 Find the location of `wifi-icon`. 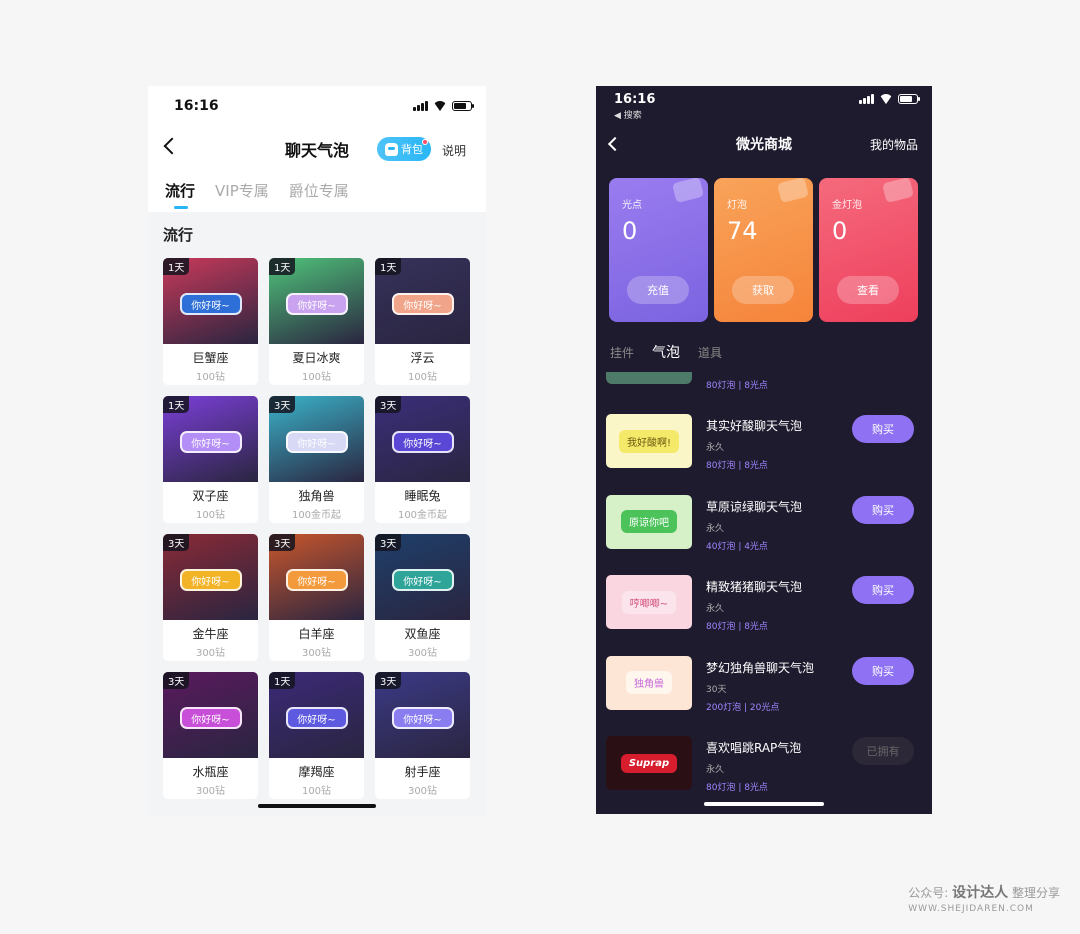

wifi-icon is located at coordinates (886, 99).